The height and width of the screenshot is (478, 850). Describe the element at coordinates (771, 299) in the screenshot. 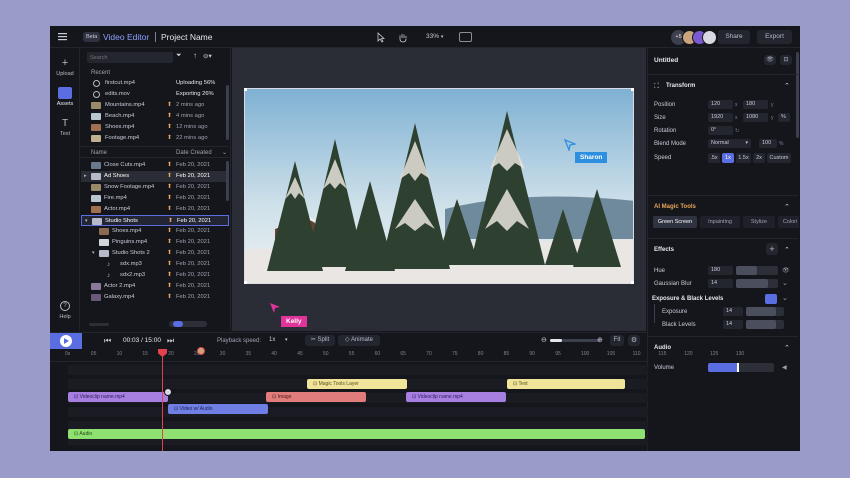

I see `exposure-toggle` at that location.